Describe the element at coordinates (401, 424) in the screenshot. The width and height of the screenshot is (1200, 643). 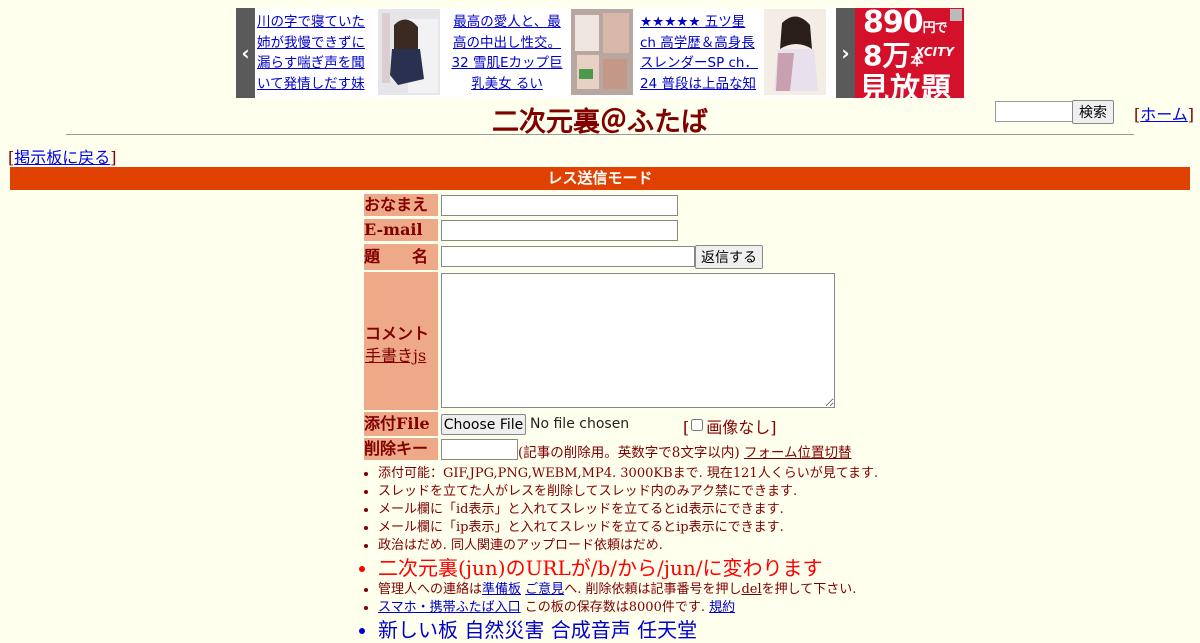
I see `attach-label: 添付File` at that location.